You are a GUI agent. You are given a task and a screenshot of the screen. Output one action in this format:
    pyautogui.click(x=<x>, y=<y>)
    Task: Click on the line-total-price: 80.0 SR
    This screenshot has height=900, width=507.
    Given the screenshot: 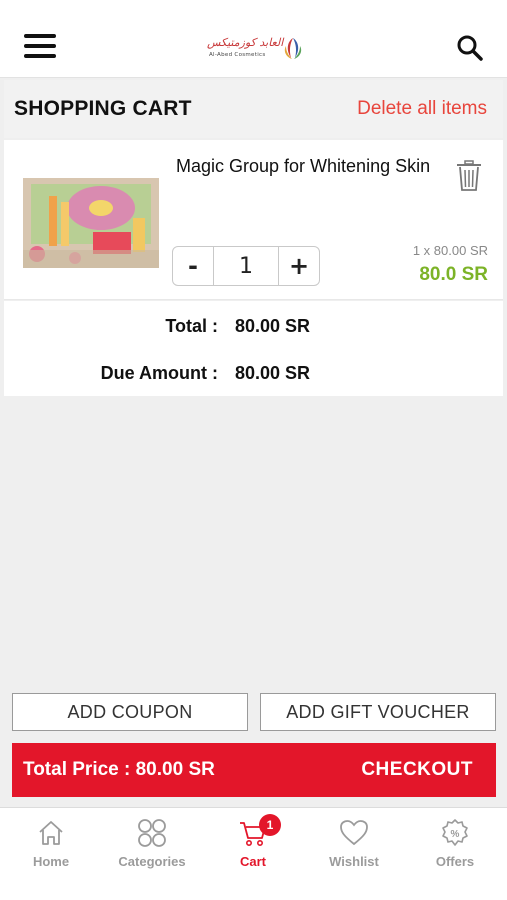 What is the action you would take?
    pyautogui.click(x=453, y=274)
    